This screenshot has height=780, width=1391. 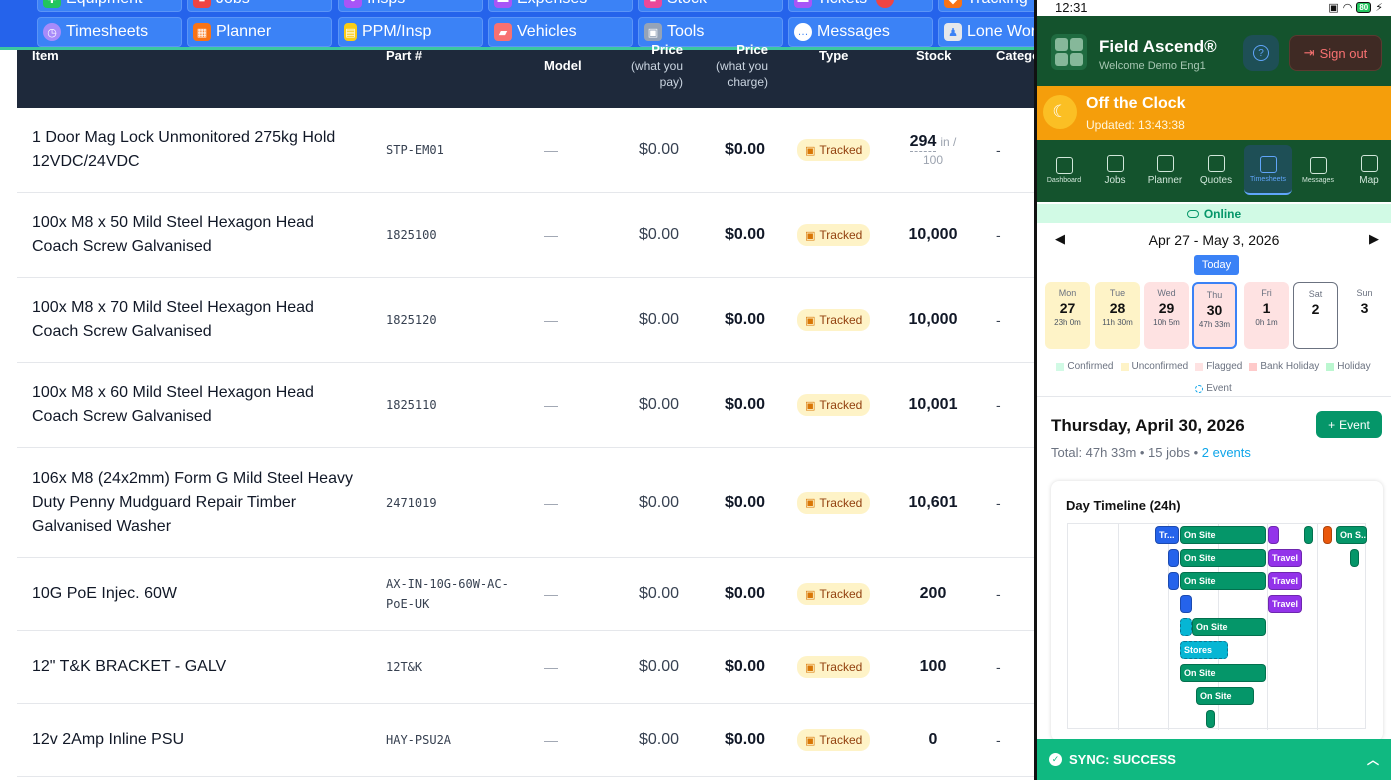 I want to click on stock-cell: 0, so click(x=933, y=740).